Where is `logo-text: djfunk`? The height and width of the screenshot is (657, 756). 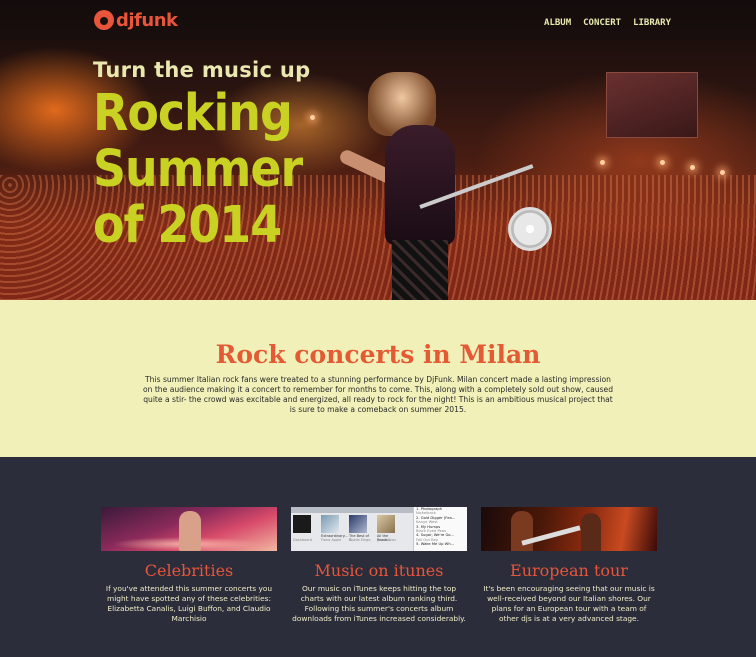 logo-text: djfunk is located at coordinates (147, 20).